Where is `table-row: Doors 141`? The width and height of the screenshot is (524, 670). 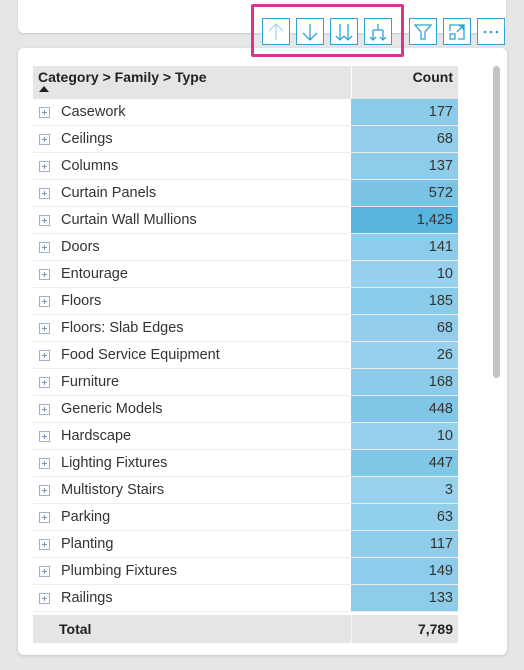 table-row: Doors 141 is located at coordinates (245, 247).